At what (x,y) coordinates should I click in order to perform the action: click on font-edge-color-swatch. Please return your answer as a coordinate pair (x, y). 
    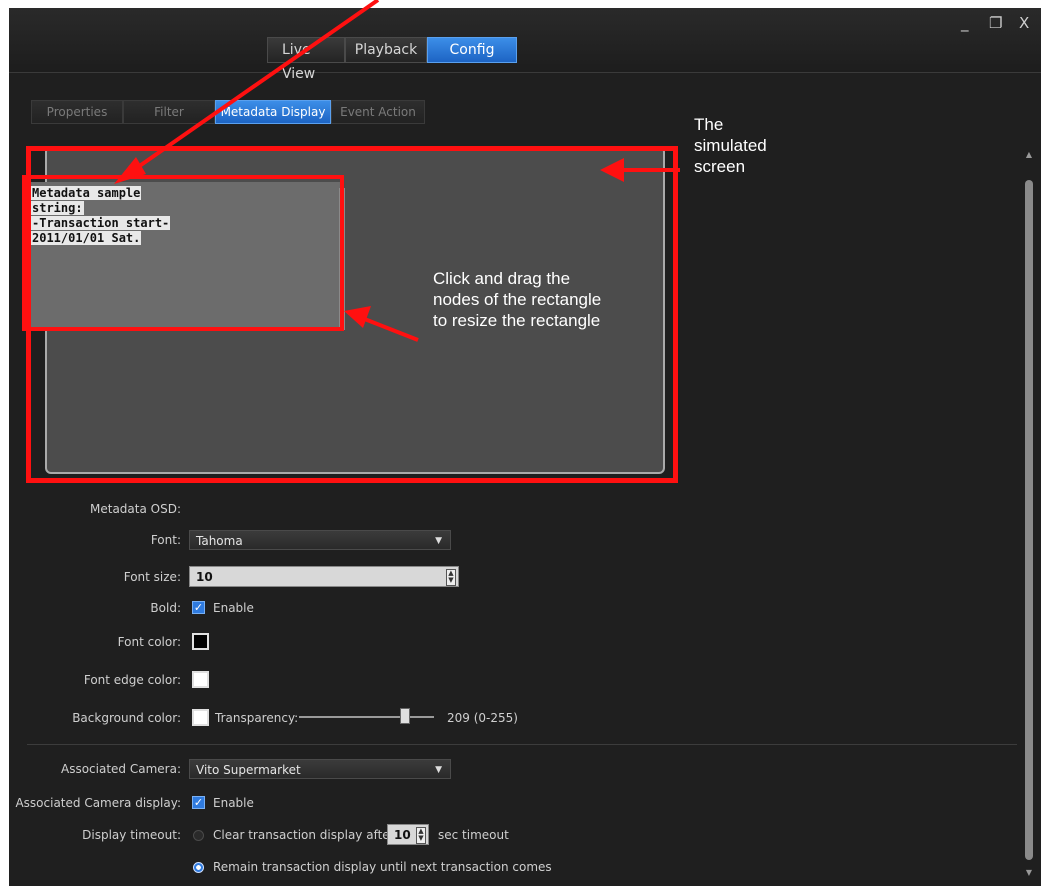
    Looking at the image, I should click on (200, 679).